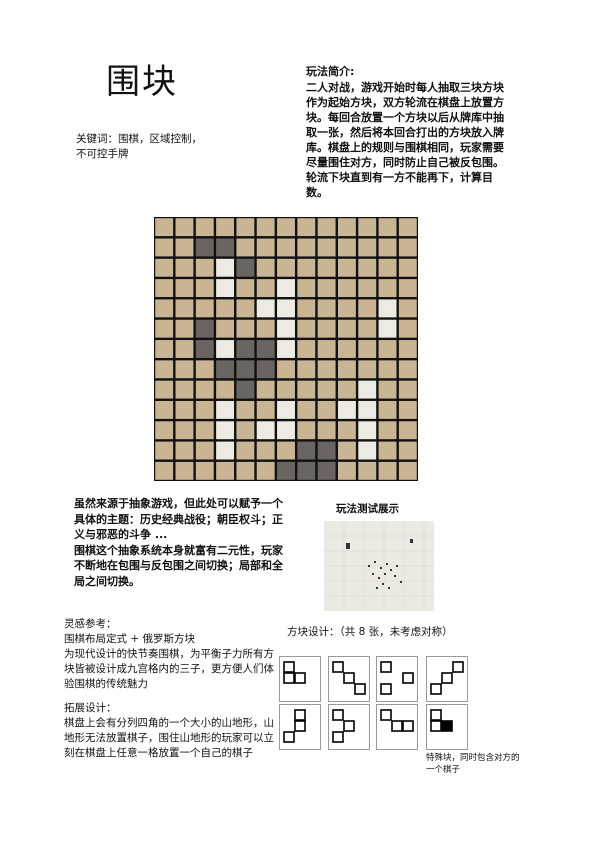 The height and width of the screenshot is (842, 595). Describe the element at coordinates (129, 639) in the screenshot. I see `inspiration-line-1: 围棋布局定式 + 俄罗斯方块` at that location.